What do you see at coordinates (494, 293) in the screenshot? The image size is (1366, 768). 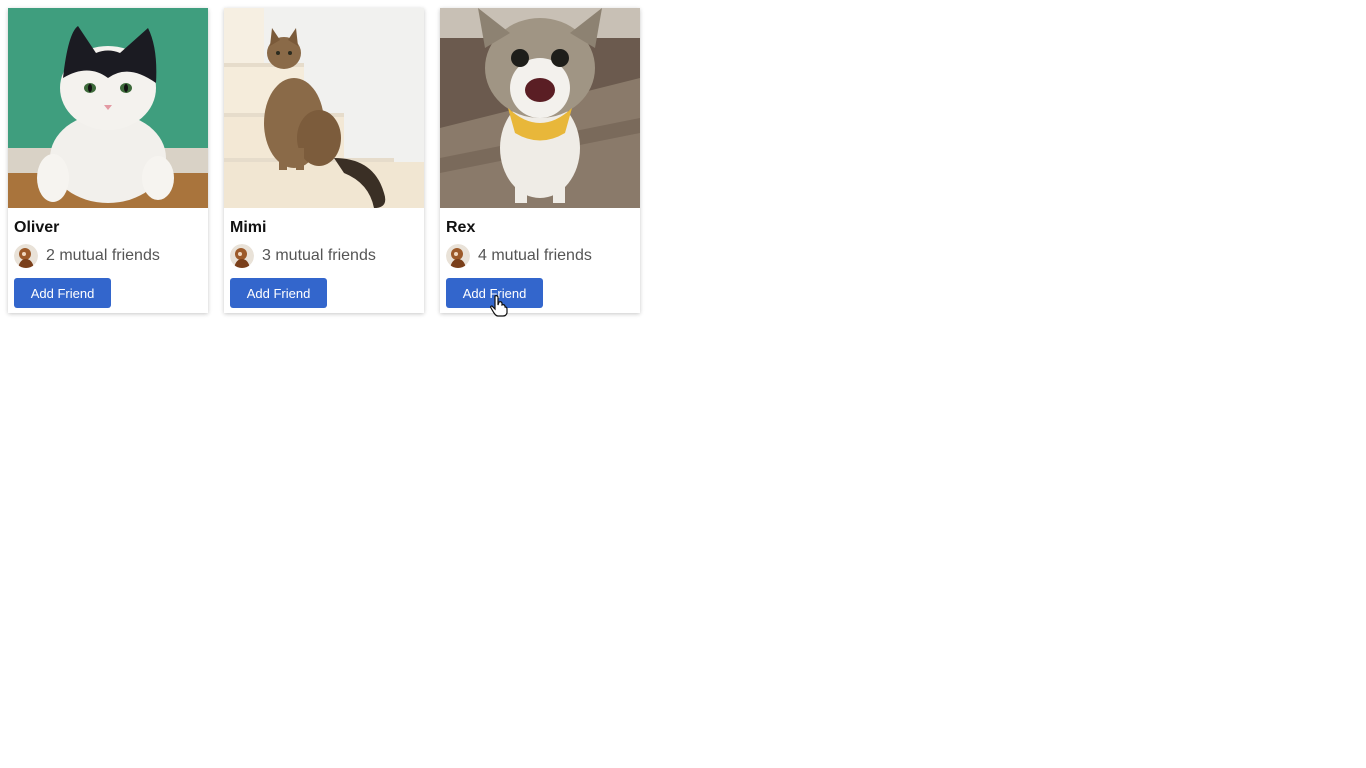 I see `add-friend-button-rex: Add Friend` at bounding box center [494, 293].